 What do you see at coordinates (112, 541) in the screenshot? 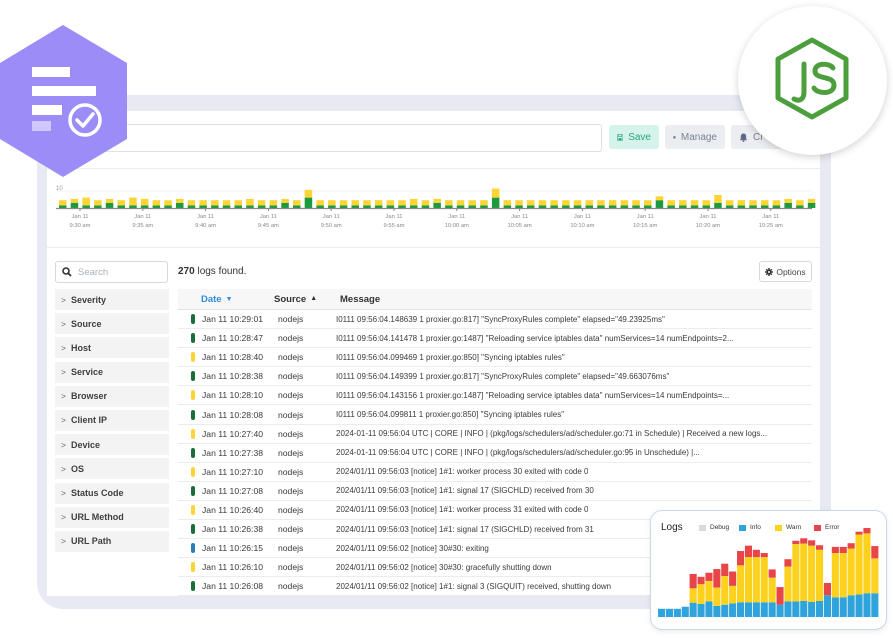
I see `facet-url-path: > URL Path` at bounding box center [112, 541].